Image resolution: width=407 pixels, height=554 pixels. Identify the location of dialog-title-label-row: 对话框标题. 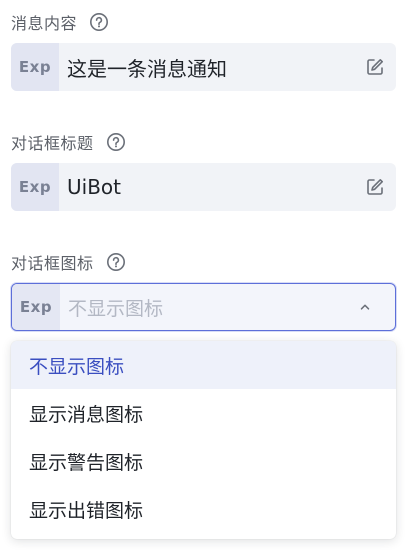
(68, 142).